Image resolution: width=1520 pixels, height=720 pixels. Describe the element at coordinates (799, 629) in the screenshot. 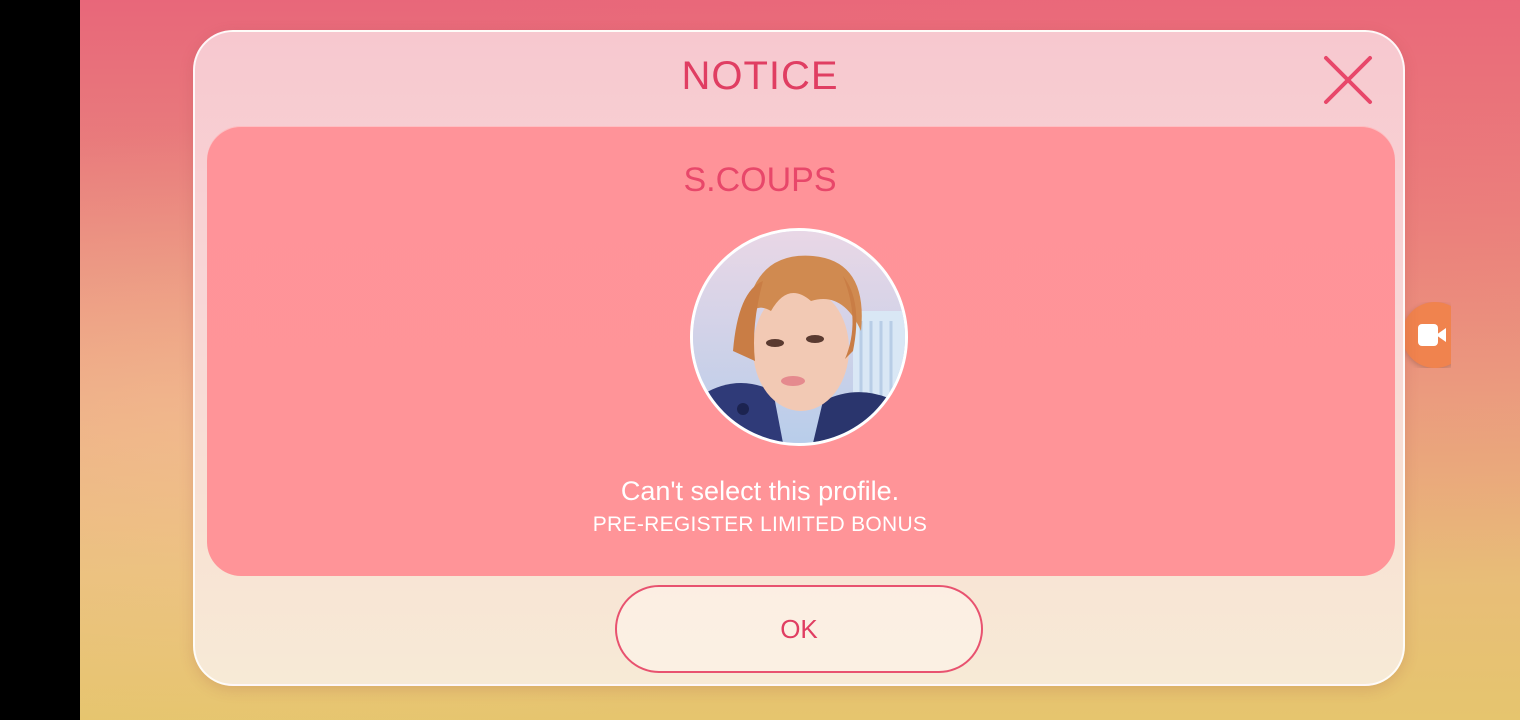

I see `ok-button: OK` at that location.